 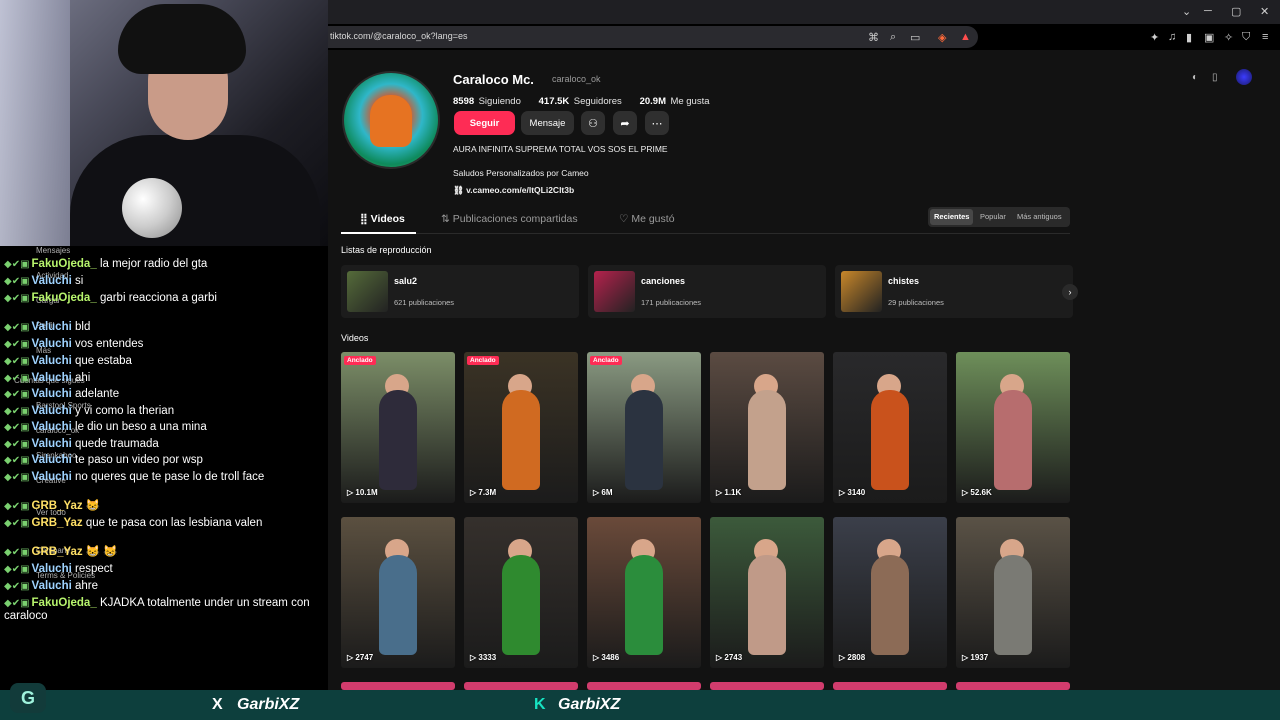 I want to click on browser-menu-icon: ⌄, so click(x=1186, y=11).